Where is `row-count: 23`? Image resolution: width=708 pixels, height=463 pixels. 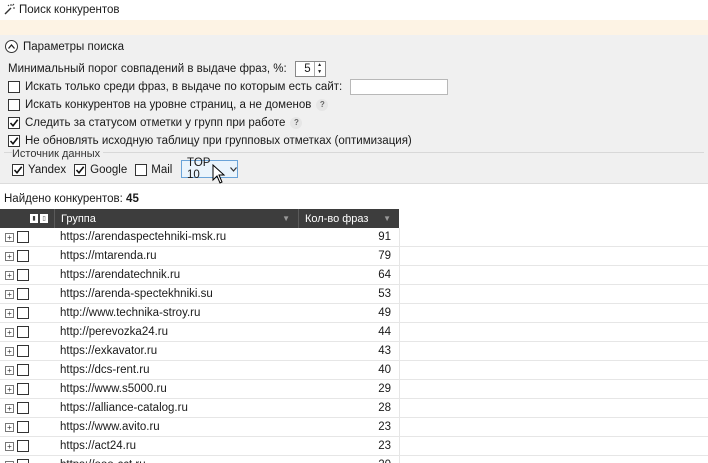
row-count: 23 is located at coordinates (384, 427).